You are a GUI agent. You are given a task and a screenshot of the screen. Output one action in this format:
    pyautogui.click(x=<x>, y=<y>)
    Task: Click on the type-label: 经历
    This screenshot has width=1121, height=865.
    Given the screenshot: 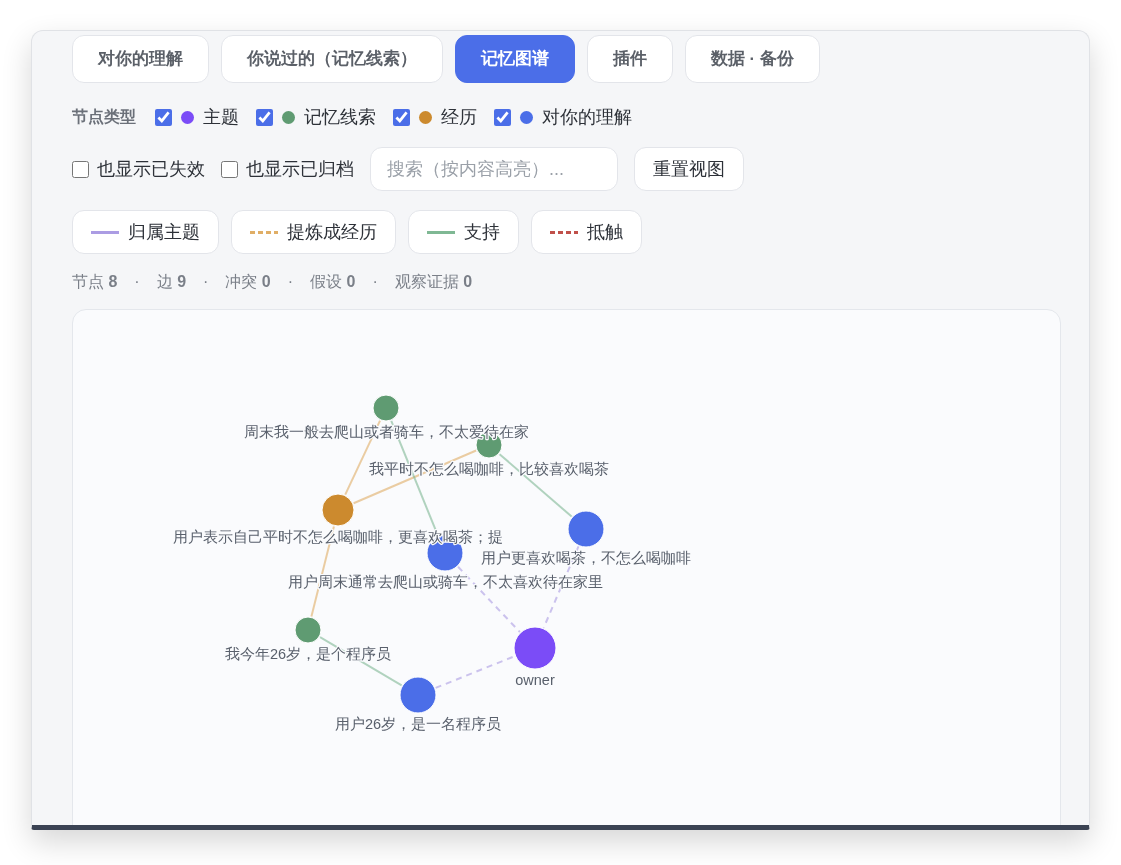 What is the action you would take?
    pyautogui.click(x=459, y=117)
    